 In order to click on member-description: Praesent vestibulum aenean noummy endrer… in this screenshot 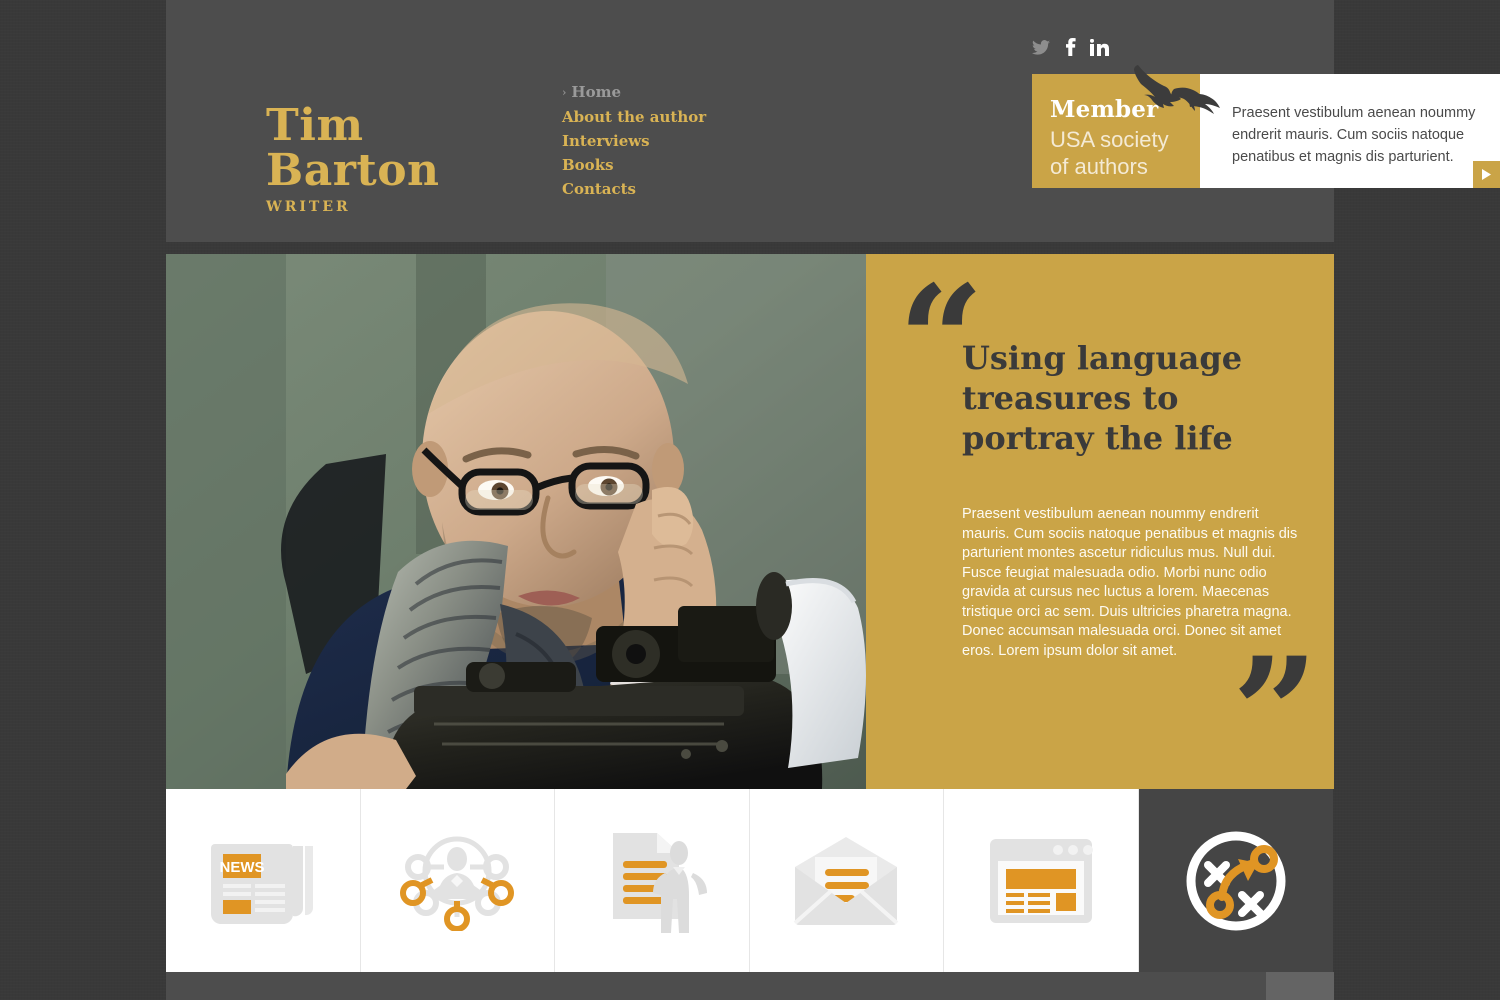, I will do `click(1350, 131)`.